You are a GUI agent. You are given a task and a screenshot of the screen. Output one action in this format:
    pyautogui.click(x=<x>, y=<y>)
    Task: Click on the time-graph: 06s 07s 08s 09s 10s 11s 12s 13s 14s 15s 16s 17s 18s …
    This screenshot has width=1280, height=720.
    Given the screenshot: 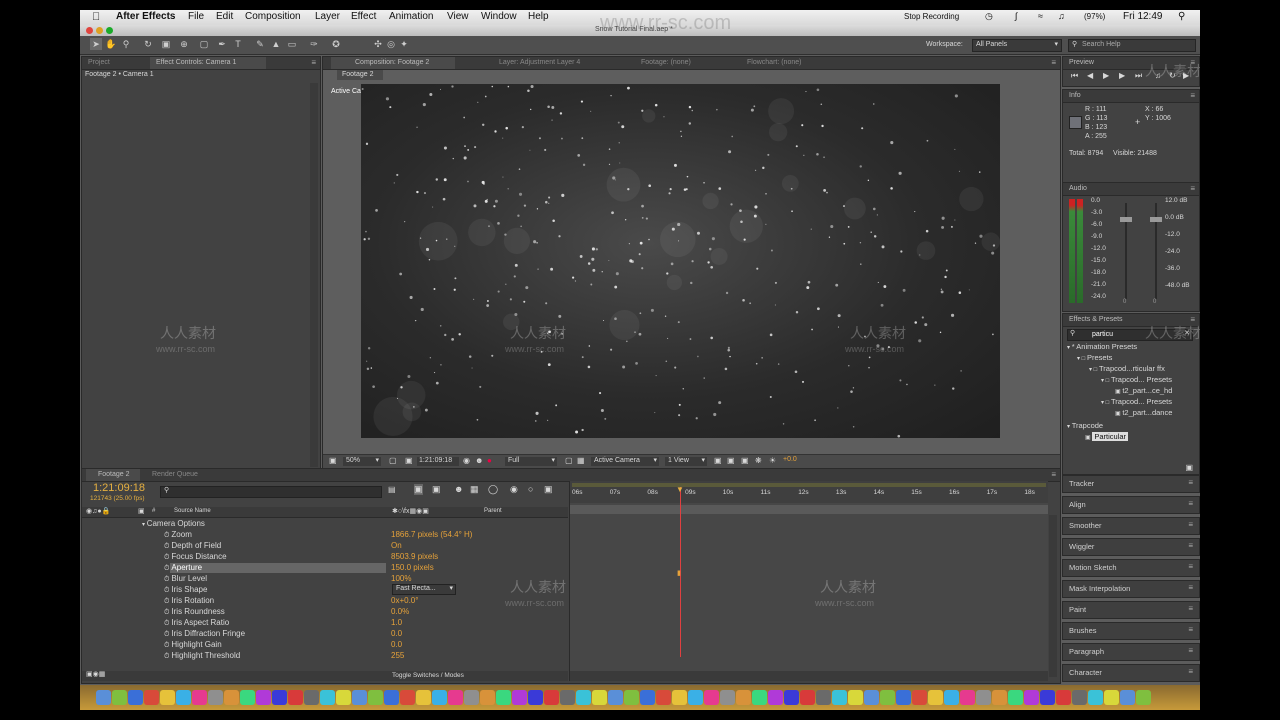 What is the action you would take?
    pyautogui.click(x=808, y=581)
    